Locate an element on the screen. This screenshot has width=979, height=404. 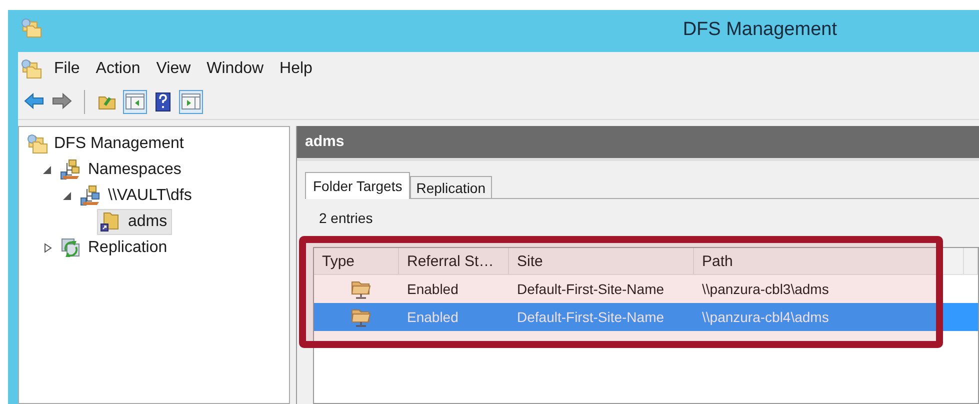
collapsed-arrow-icon is located at coordinates (48, 248).